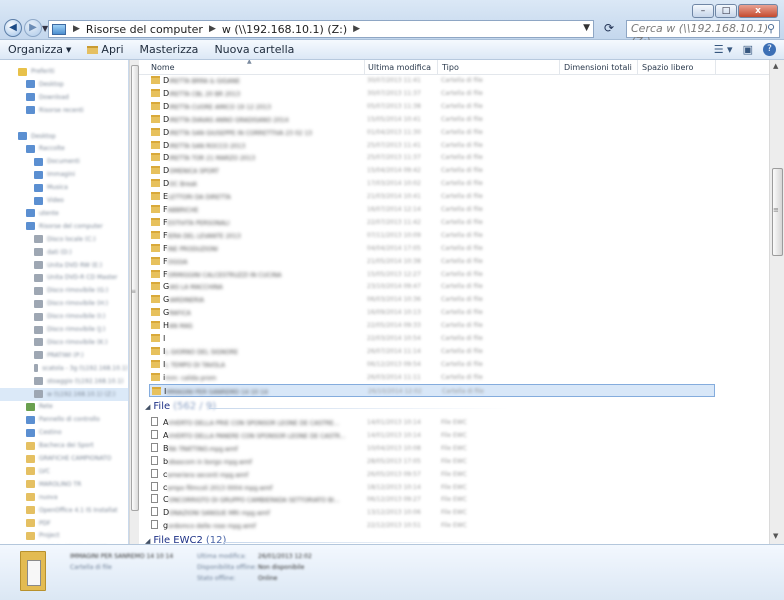 Image resolution: width=784 pixels, height=600 pixels. Describe the element at coordinates (64, 187) in the screenshot. I see `nav-item: Musica` at that location.